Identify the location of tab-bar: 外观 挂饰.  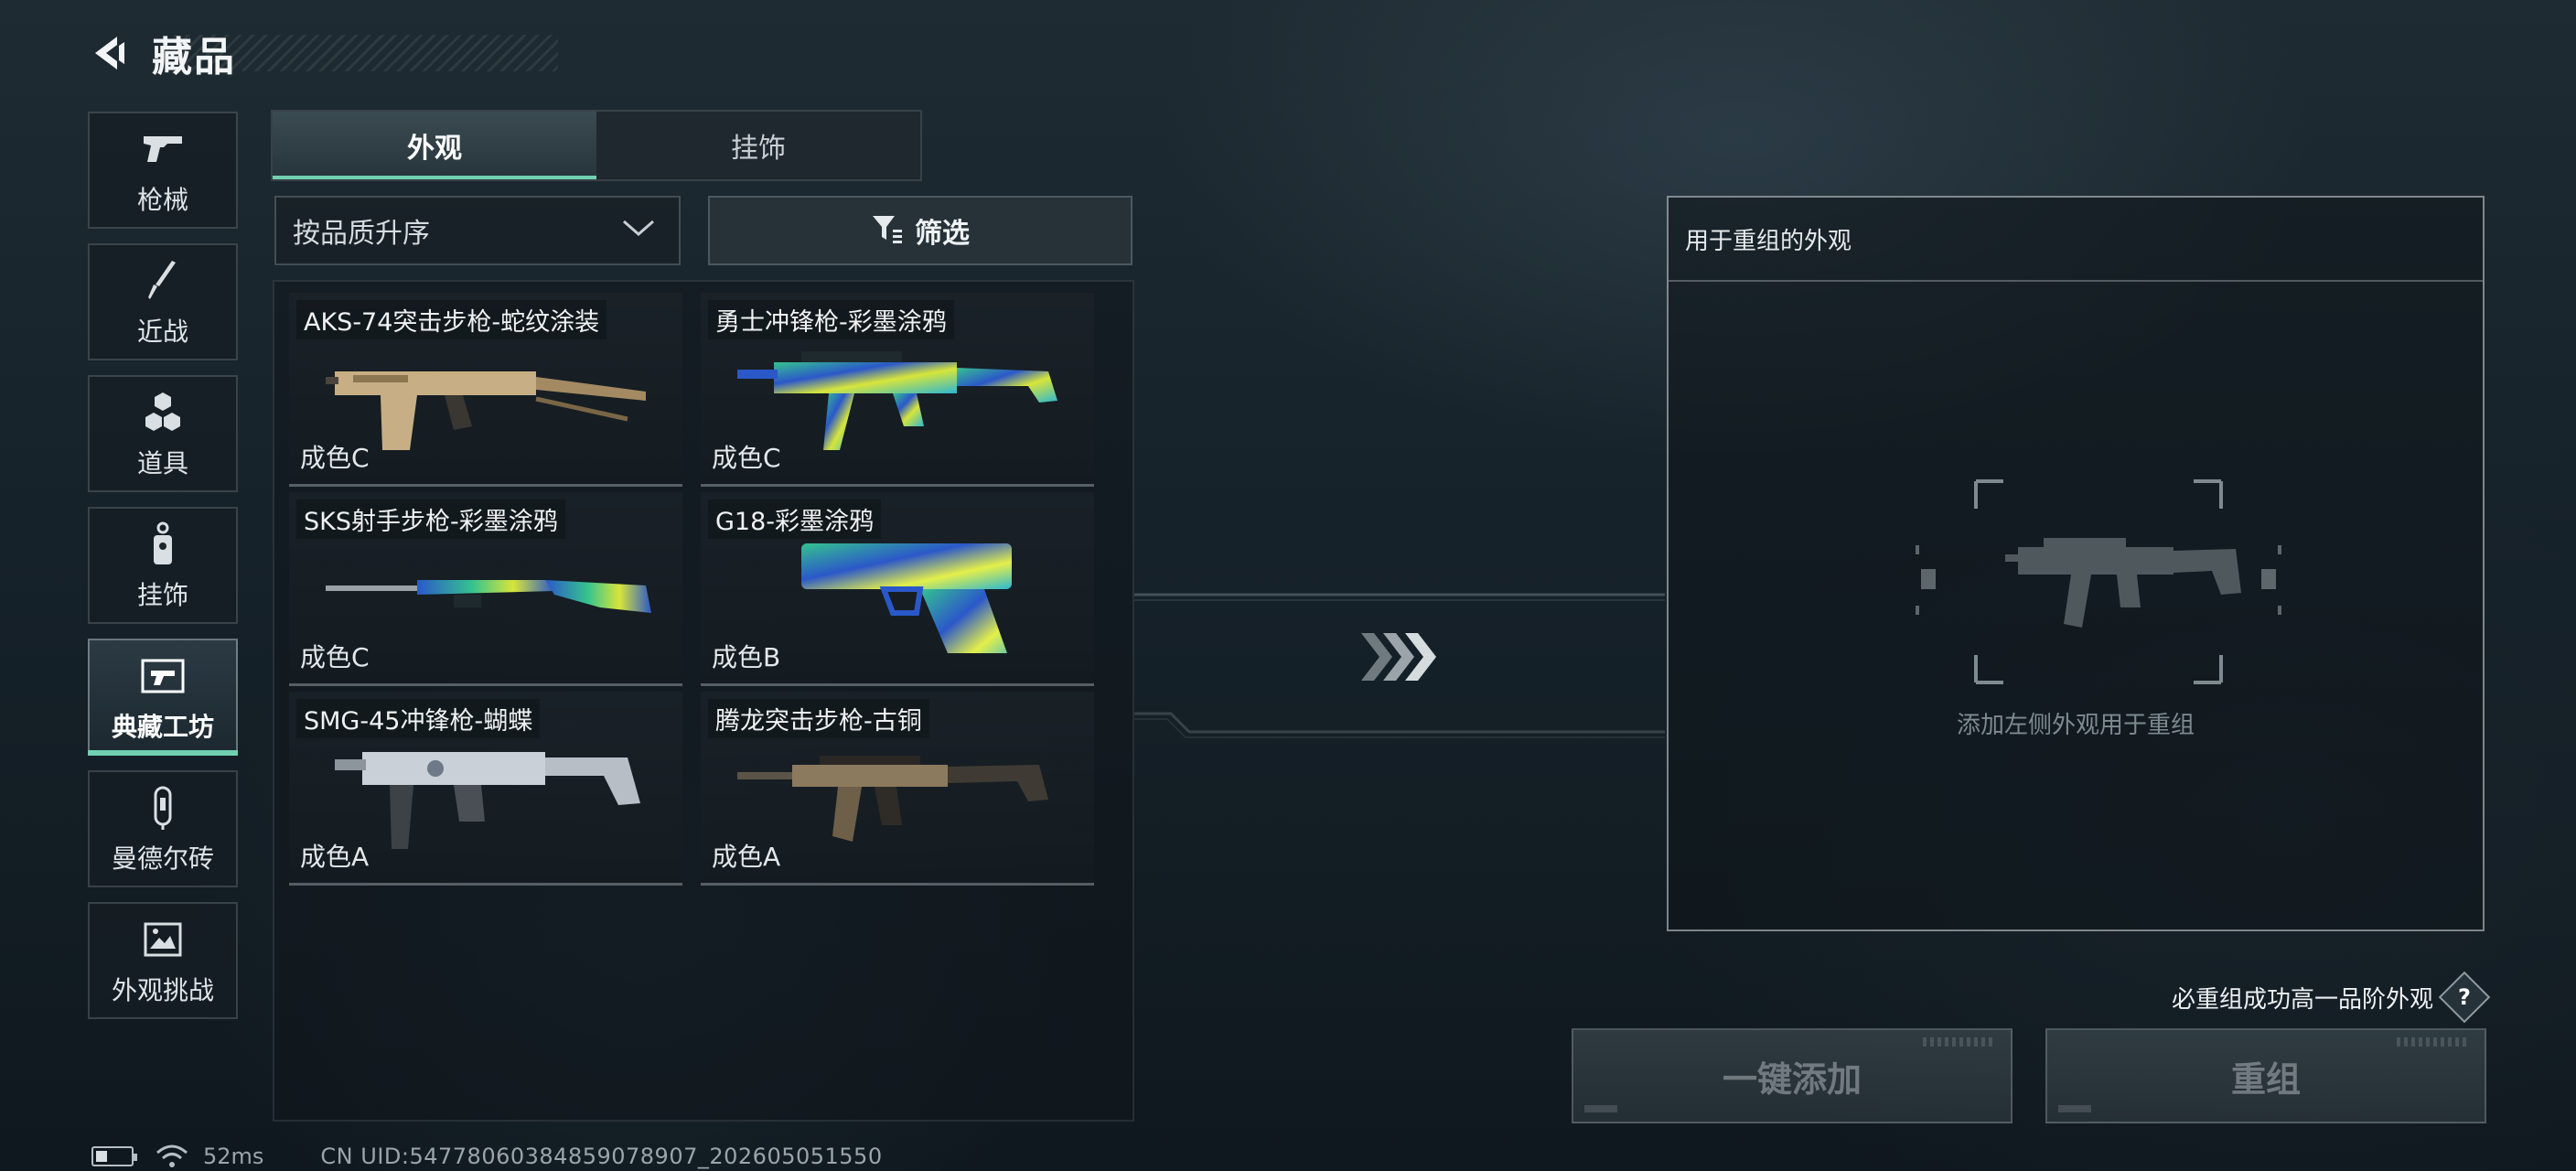
(597, 145).